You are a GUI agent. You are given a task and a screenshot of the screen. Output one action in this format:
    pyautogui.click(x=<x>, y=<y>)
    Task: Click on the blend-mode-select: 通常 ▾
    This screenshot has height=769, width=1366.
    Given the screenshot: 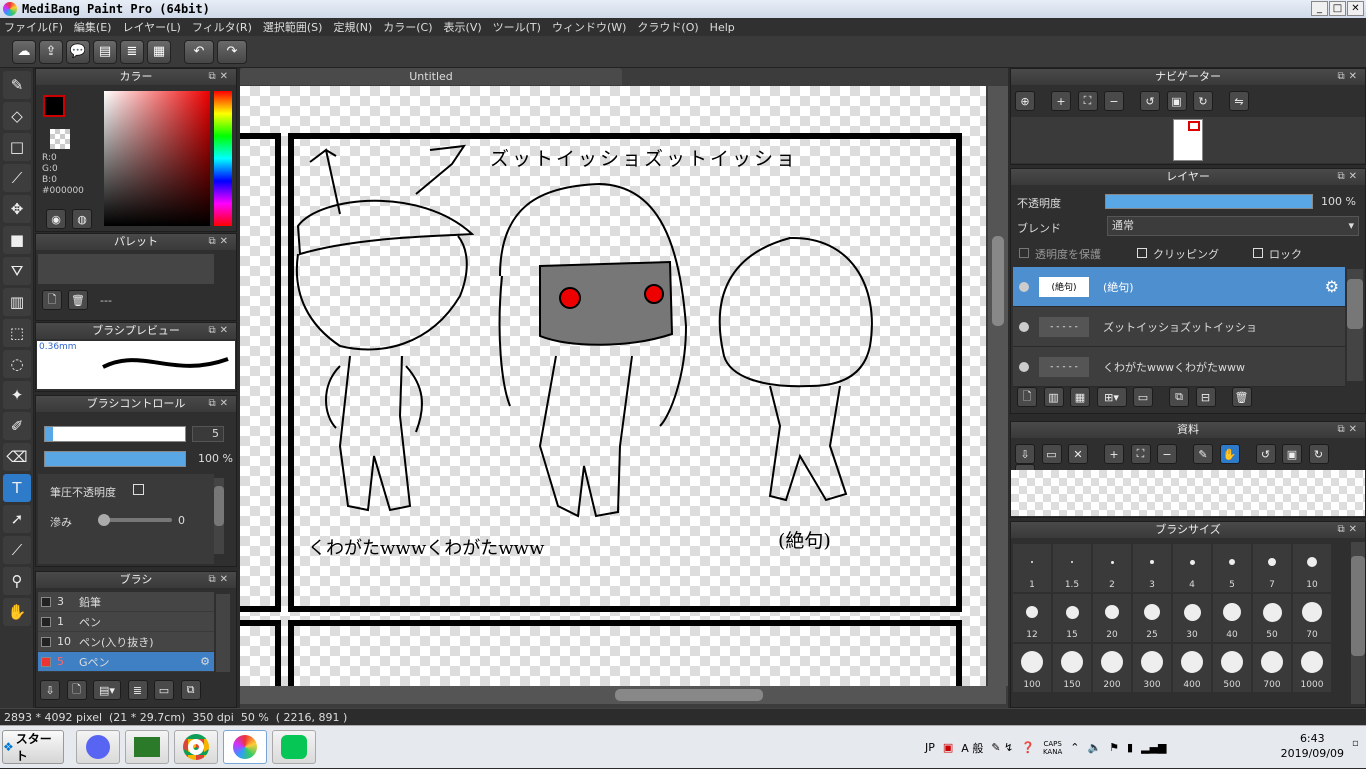 What is the action you would take?
    pyautogui.click(x=1233, y=226)
    